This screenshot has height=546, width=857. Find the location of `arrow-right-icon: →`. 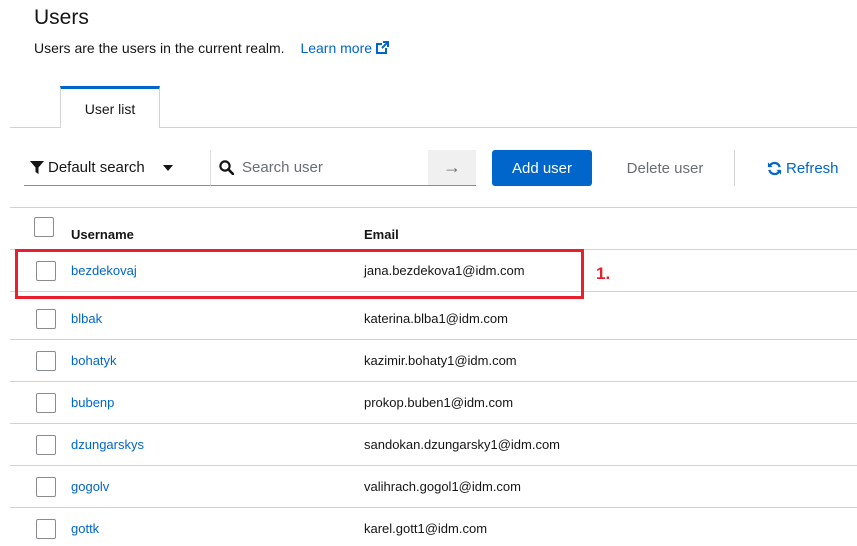

arrow-right-icon: → is located at coordinates (452, 167).